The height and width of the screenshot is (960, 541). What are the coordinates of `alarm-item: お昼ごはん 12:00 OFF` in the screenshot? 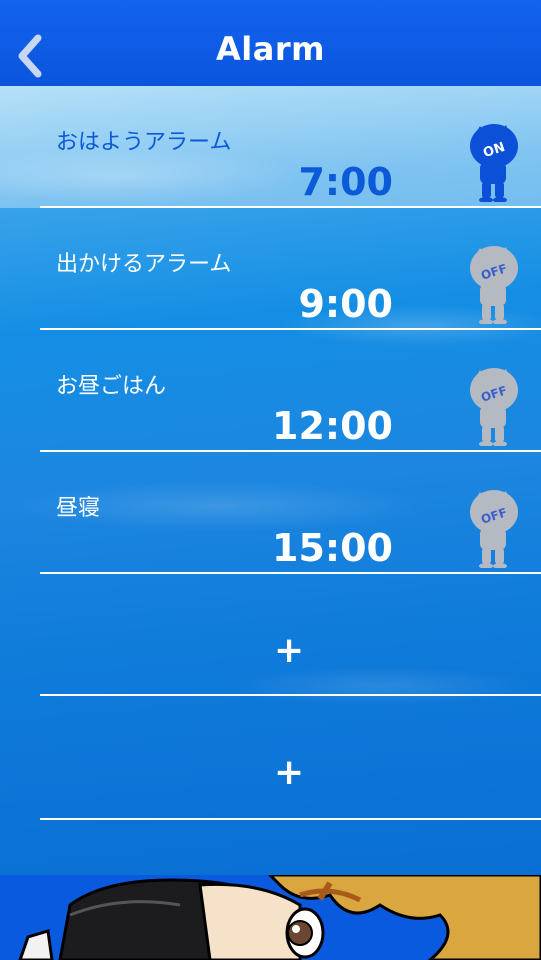 It's located at (270, 391).